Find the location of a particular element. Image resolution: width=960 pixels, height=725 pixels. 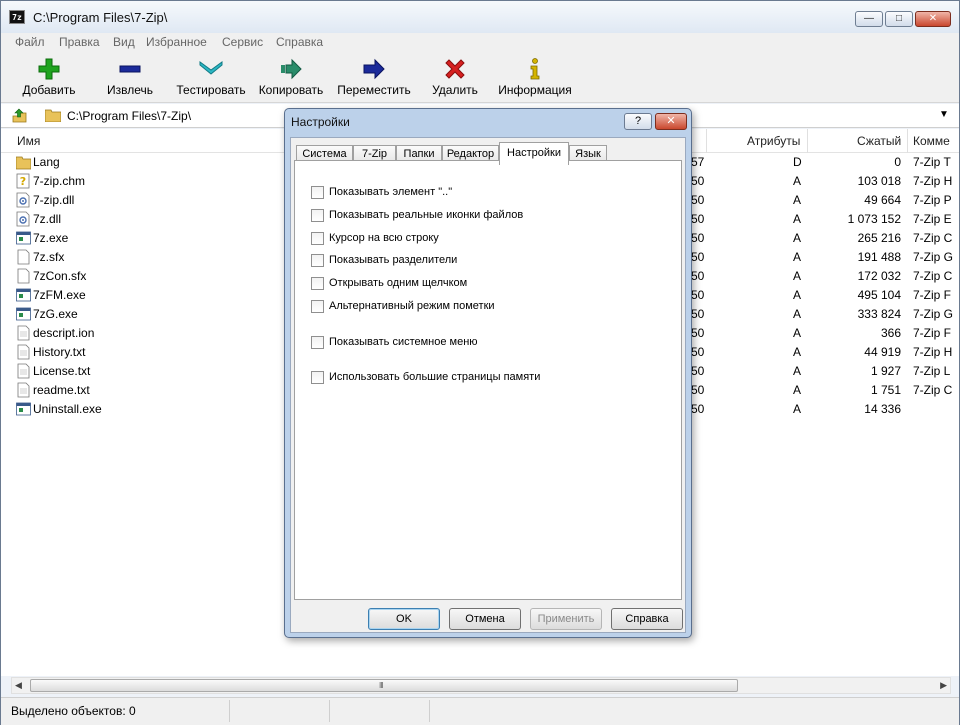

option-label: Курсор на всю строку is located at coordinates (384, 238).